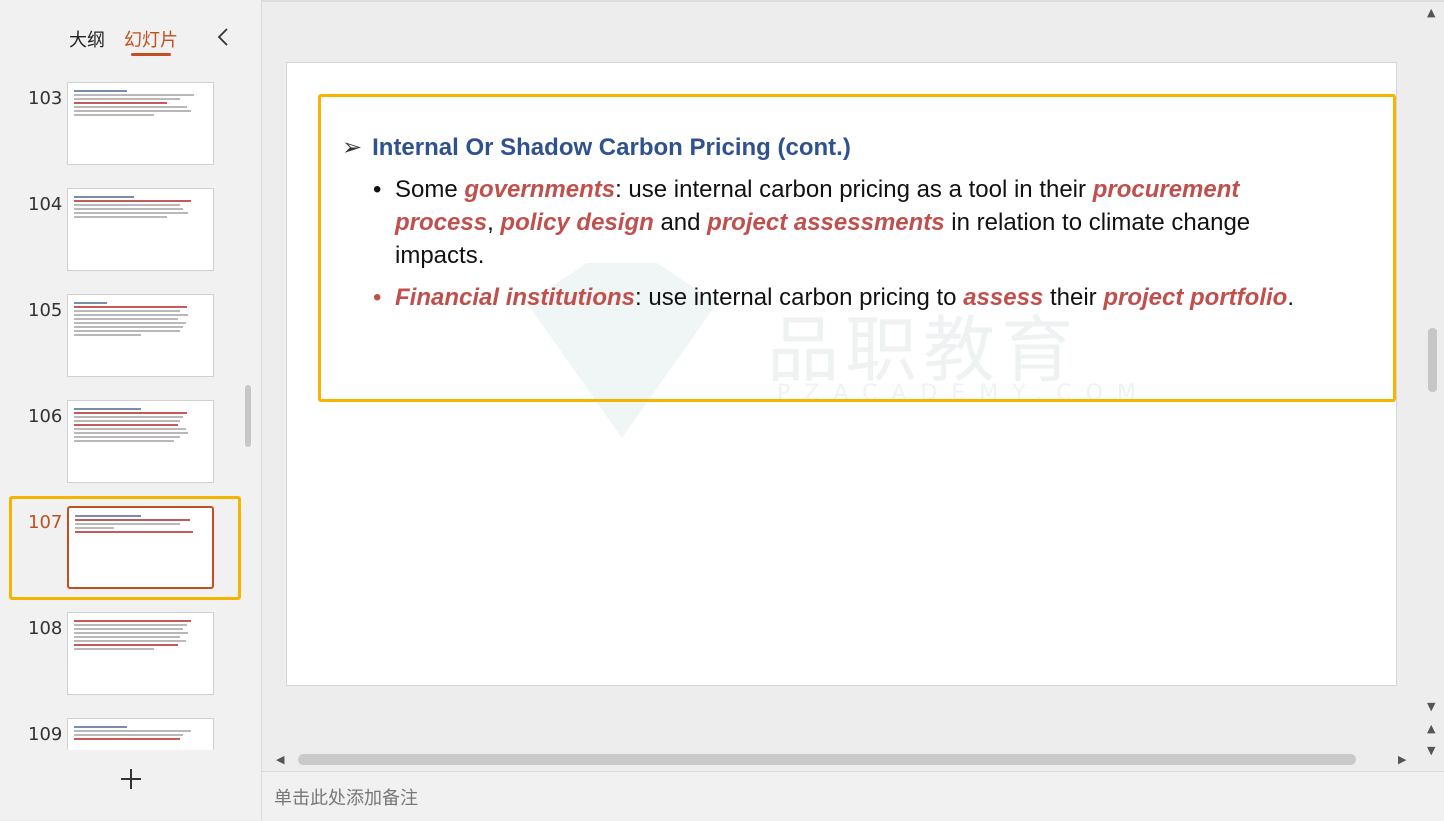 This screenshot has width=1444, height=821. I want to click on emphasis-run: project assessments, so click(826, 222).